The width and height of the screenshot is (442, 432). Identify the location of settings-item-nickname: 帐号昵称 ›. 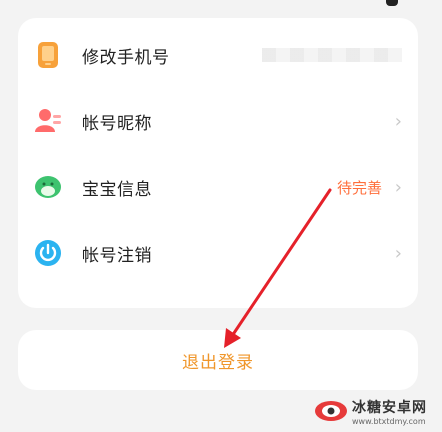
(218, 121).